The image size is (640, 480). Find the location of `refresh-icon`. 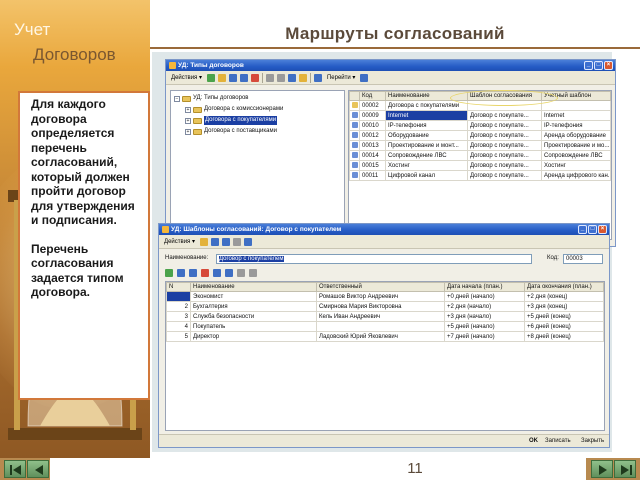

refresh-icon is located at coordinates (302, 77).